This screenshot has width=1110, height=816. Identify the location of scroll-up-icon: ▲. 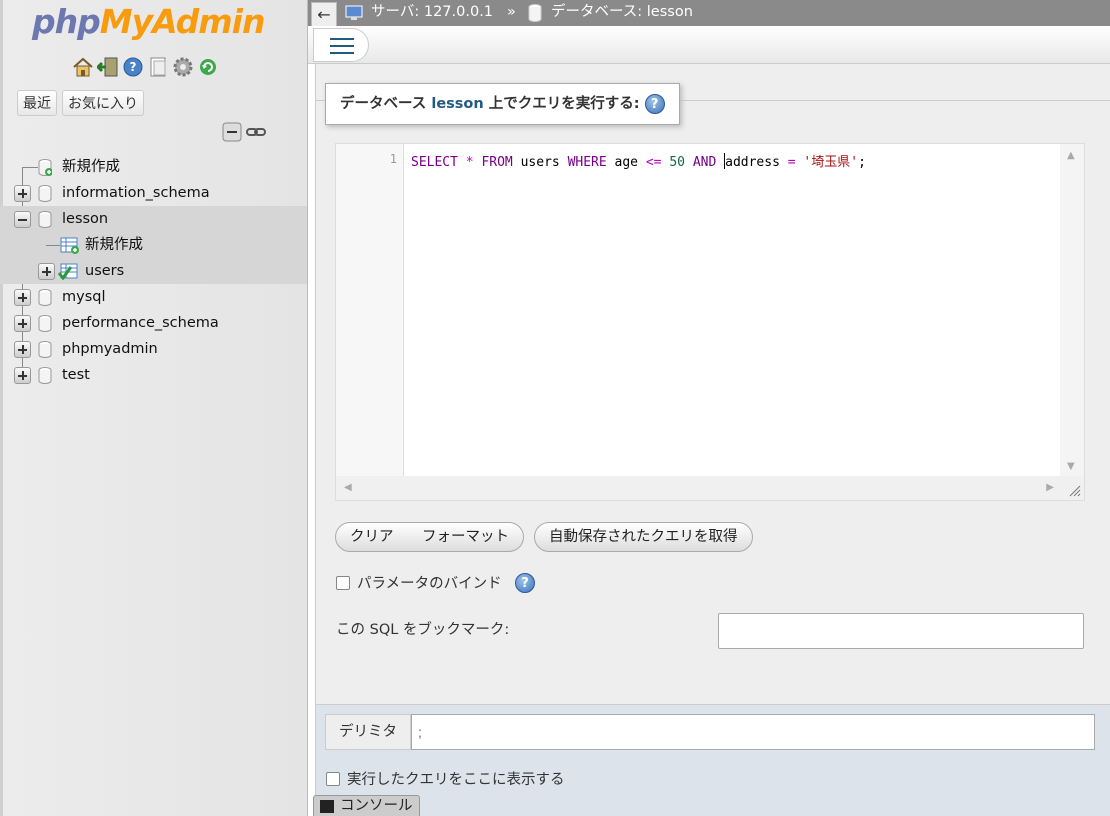
(1071, 155).